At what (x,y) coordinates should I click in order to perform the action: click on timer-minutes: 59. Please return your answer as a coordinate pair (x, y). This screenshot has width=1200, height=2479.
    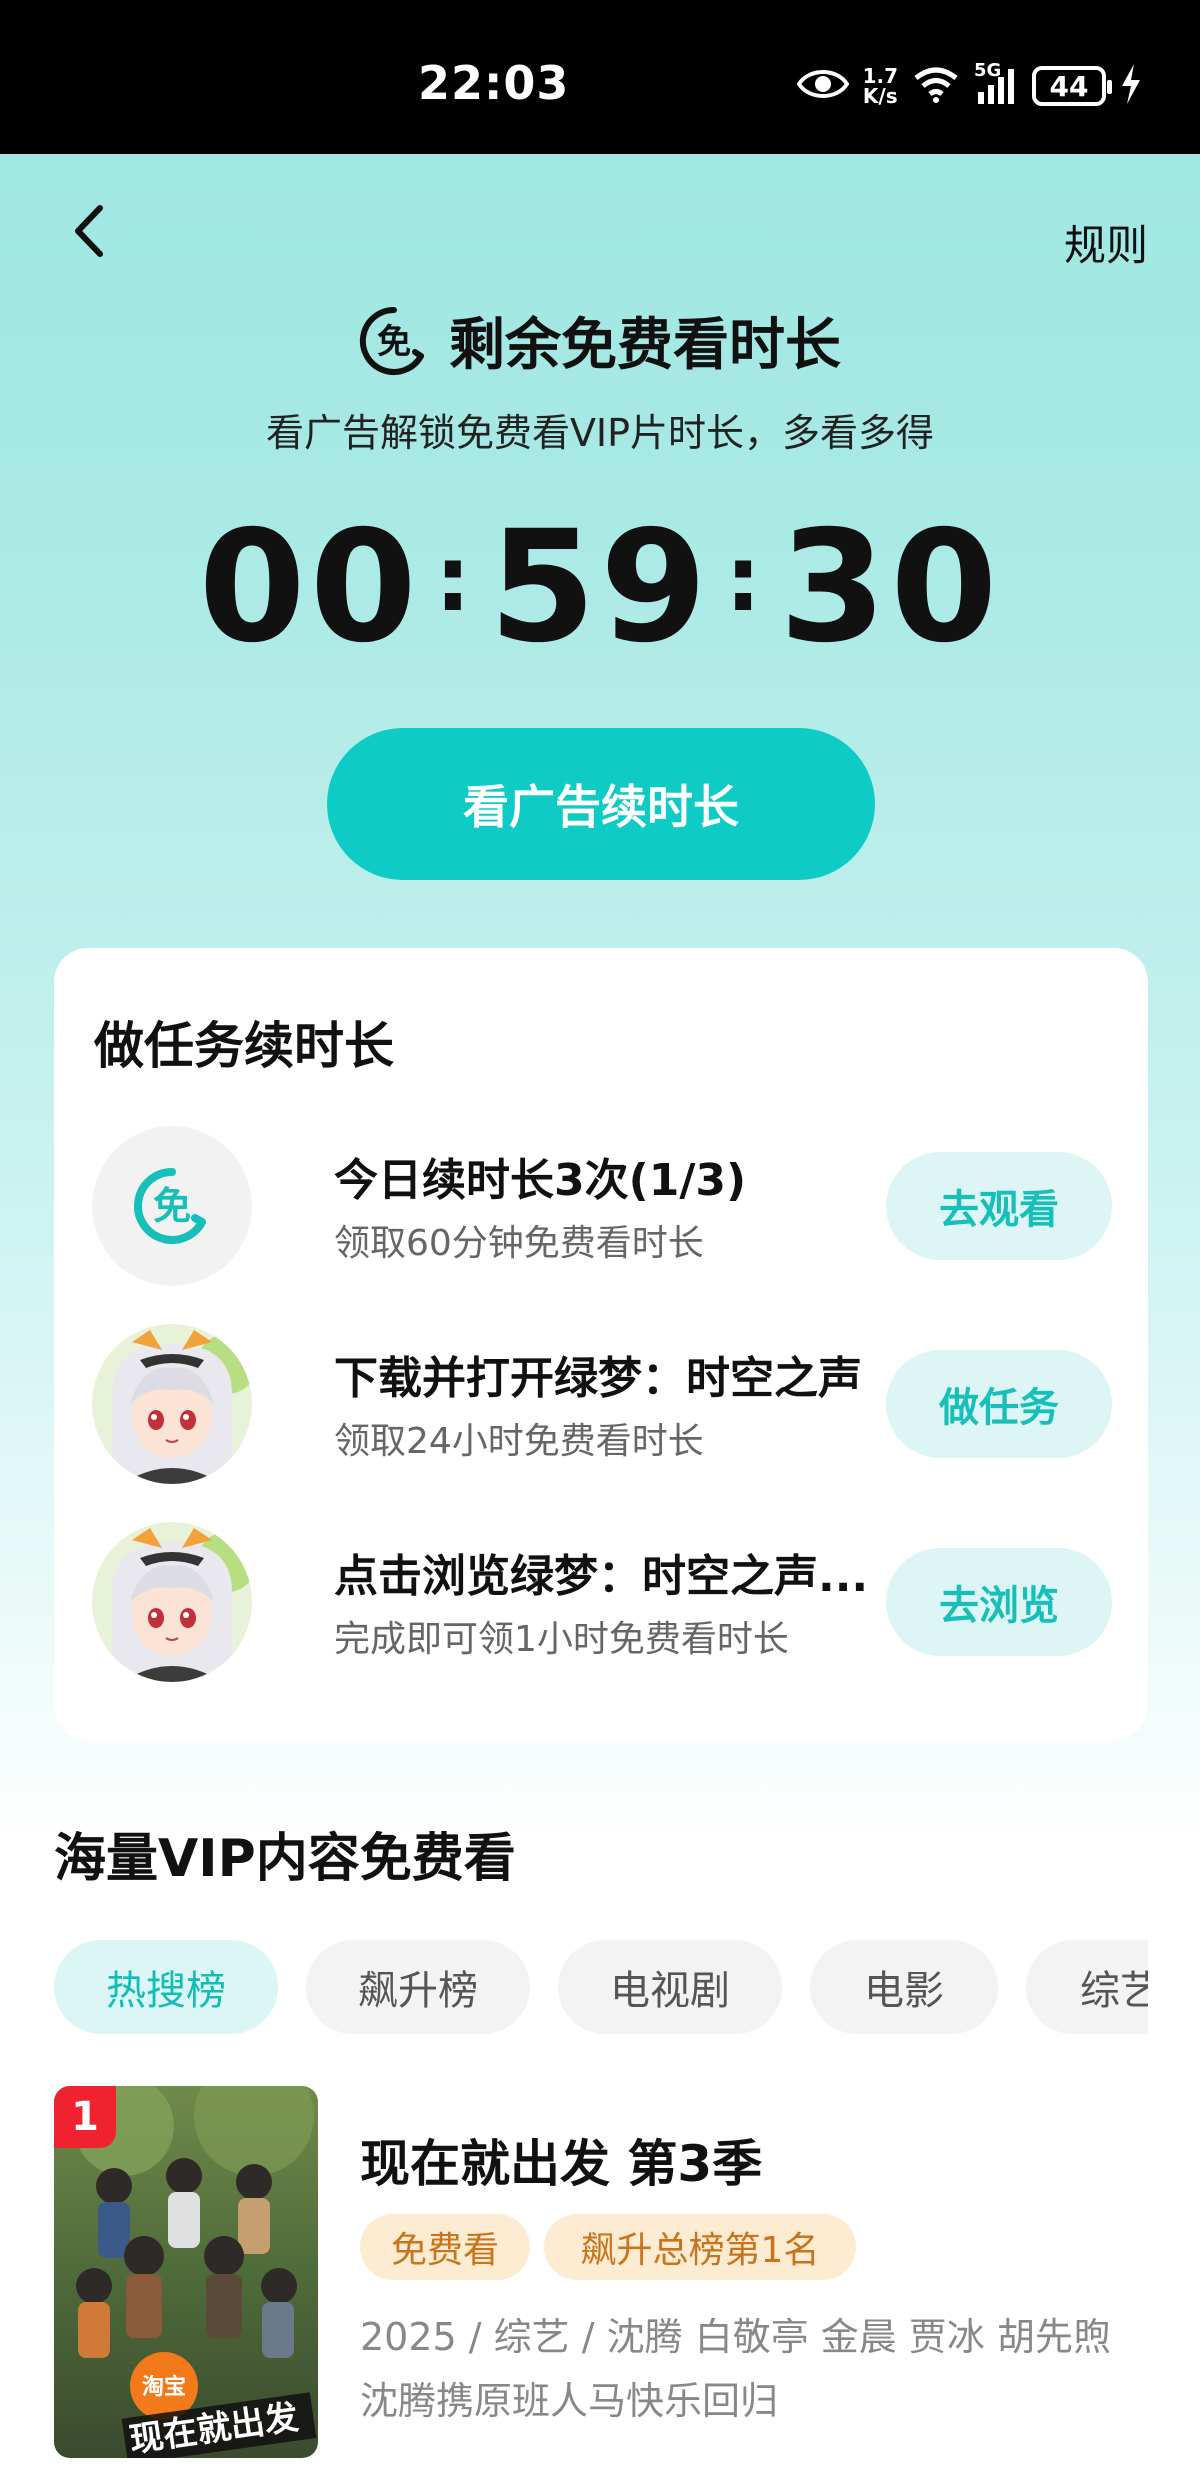
    Looking at the image, I should click on (600, 587).